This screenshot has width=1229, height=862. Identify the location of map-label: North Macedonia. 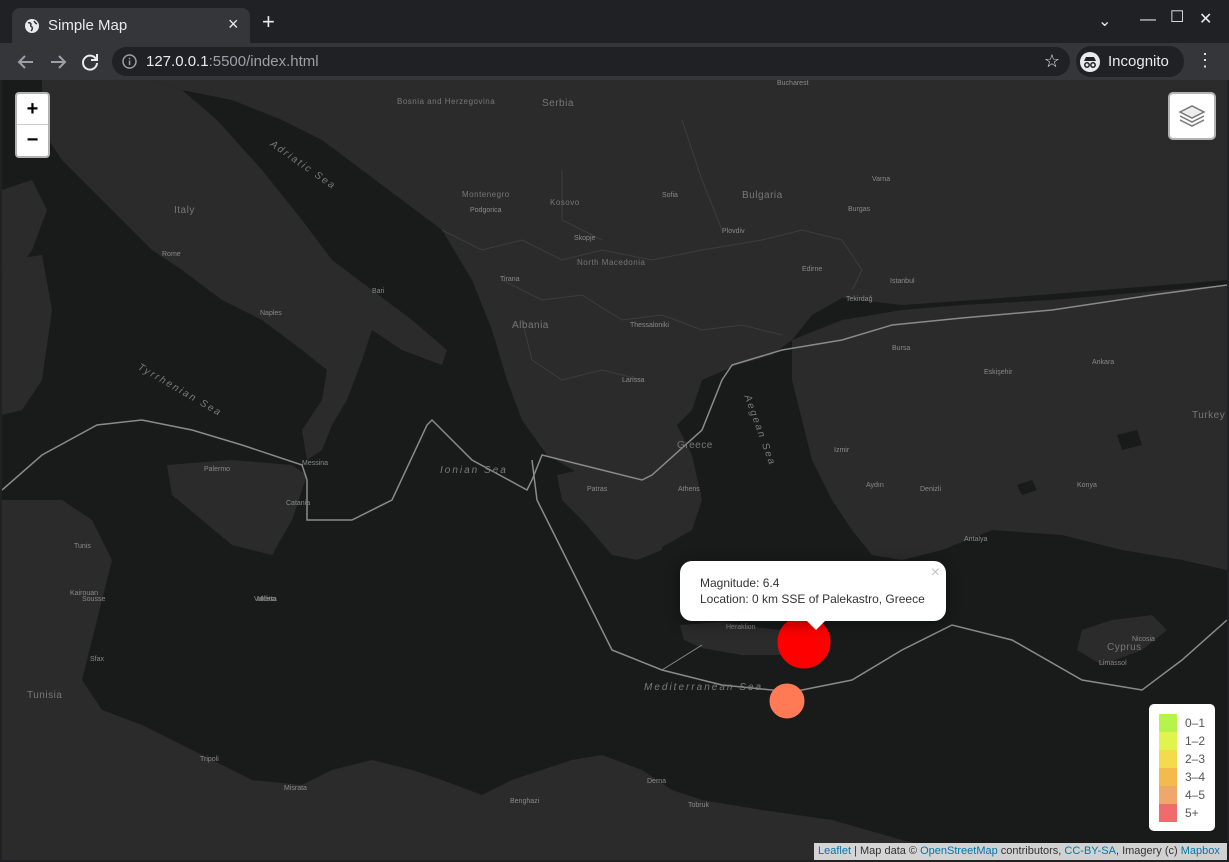
(611, 262).